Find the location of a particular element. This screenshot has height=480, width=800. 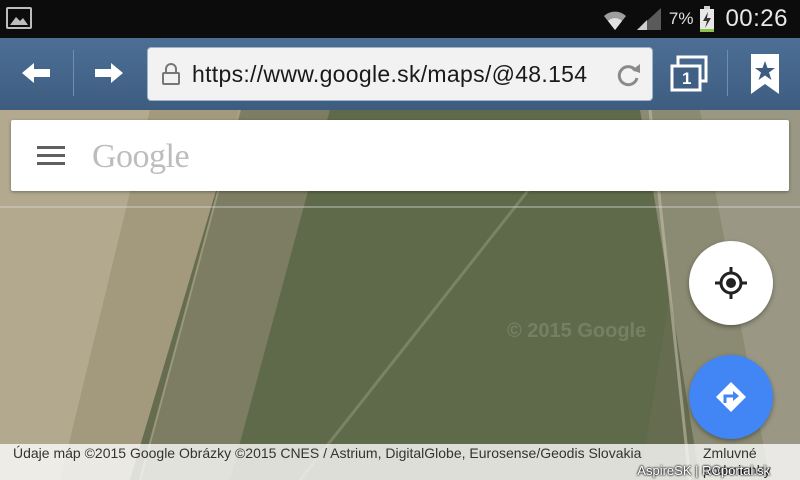

my-location-icon is located at coordinates (731, 283).